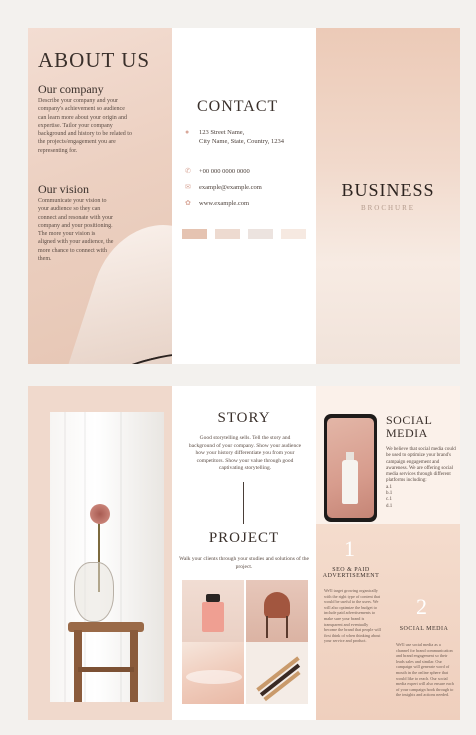  Describe the element at coordinates (222, 132) in the screenshot. I see `address-line-1: 123 Street Name,` at that location.